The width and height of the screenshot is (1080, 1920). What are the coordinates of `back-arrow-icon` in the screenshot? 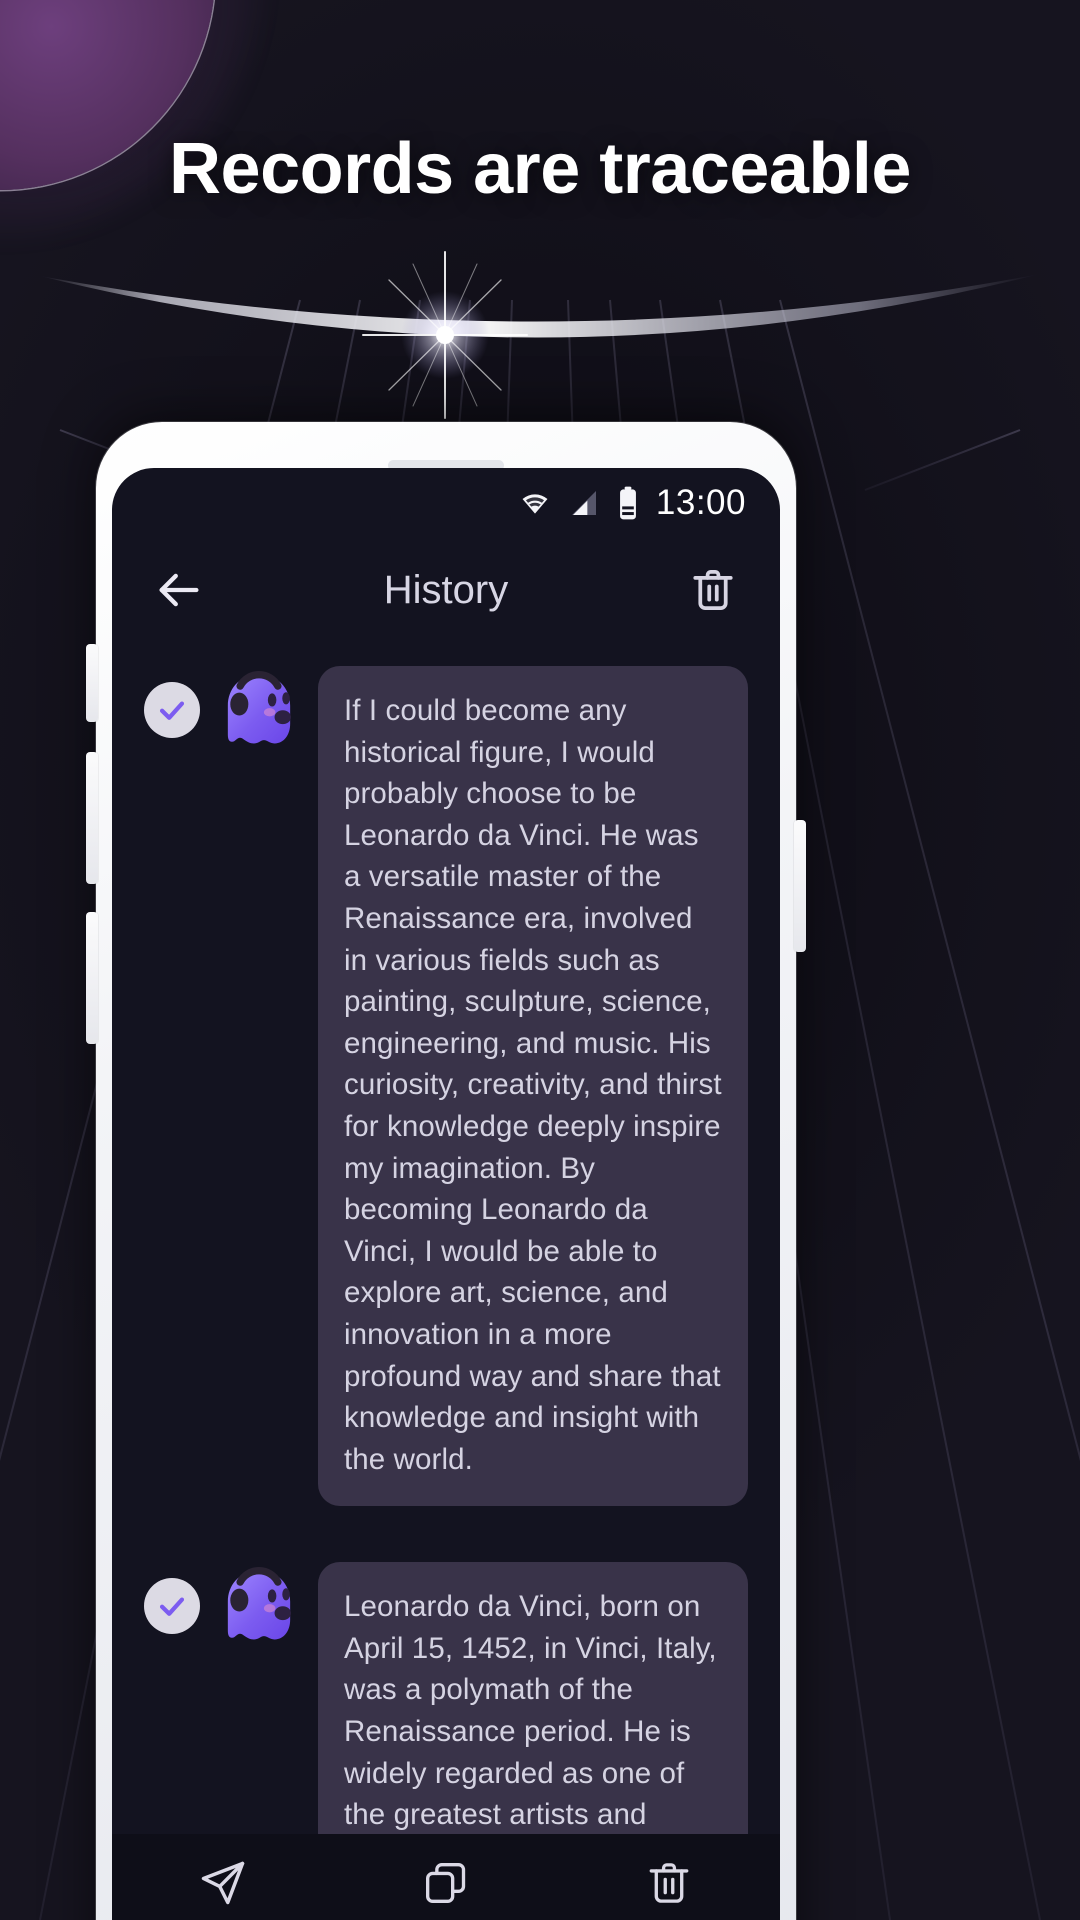 It's located at (179, 590).